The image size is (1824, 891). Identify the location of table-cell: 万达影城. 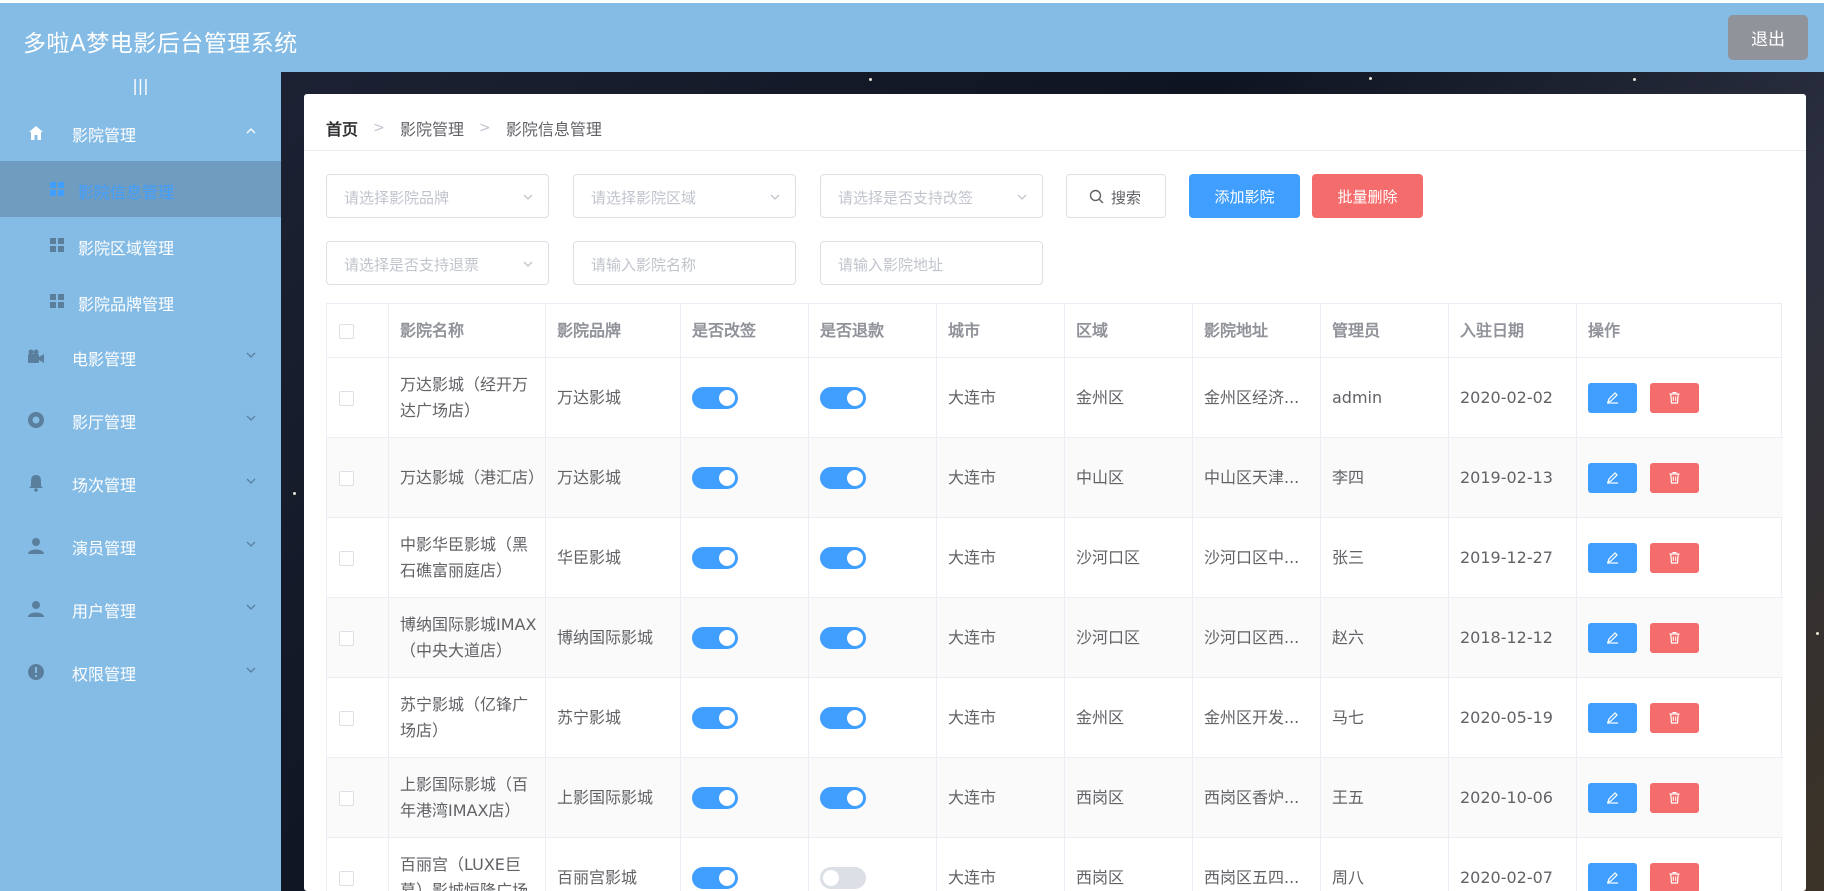
(613, 477).